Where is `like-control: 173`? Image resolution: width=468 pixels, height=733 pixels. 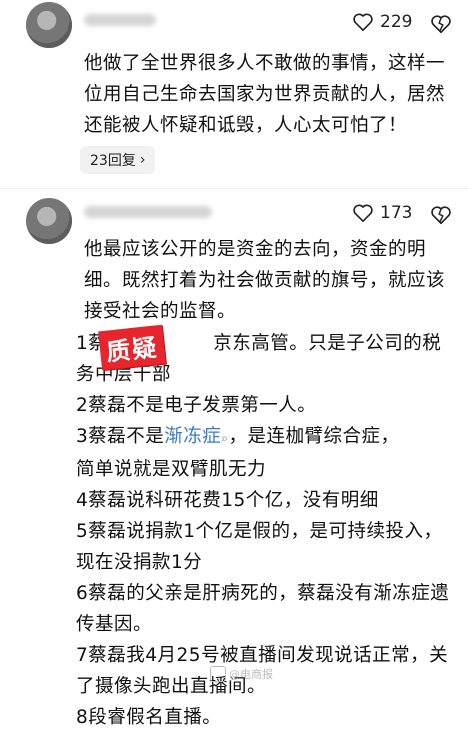 like-control: 173 is located at coordinates (382, 213).